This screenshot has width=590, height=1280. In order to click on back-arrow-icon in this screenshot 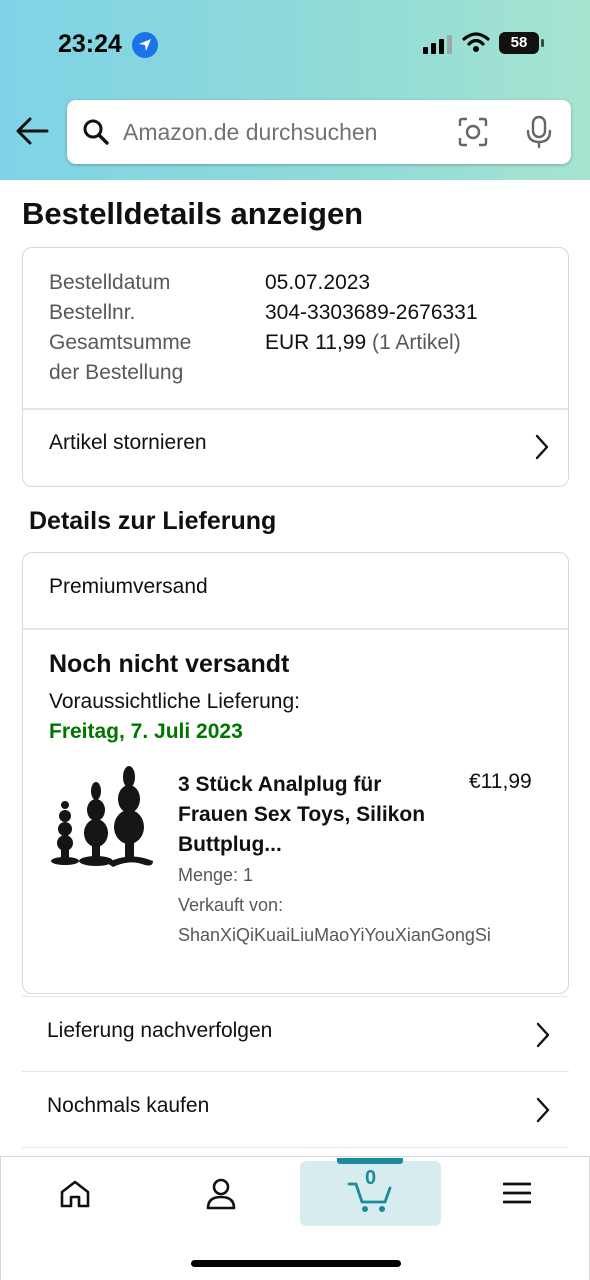, I will do `click(32, 131)`.